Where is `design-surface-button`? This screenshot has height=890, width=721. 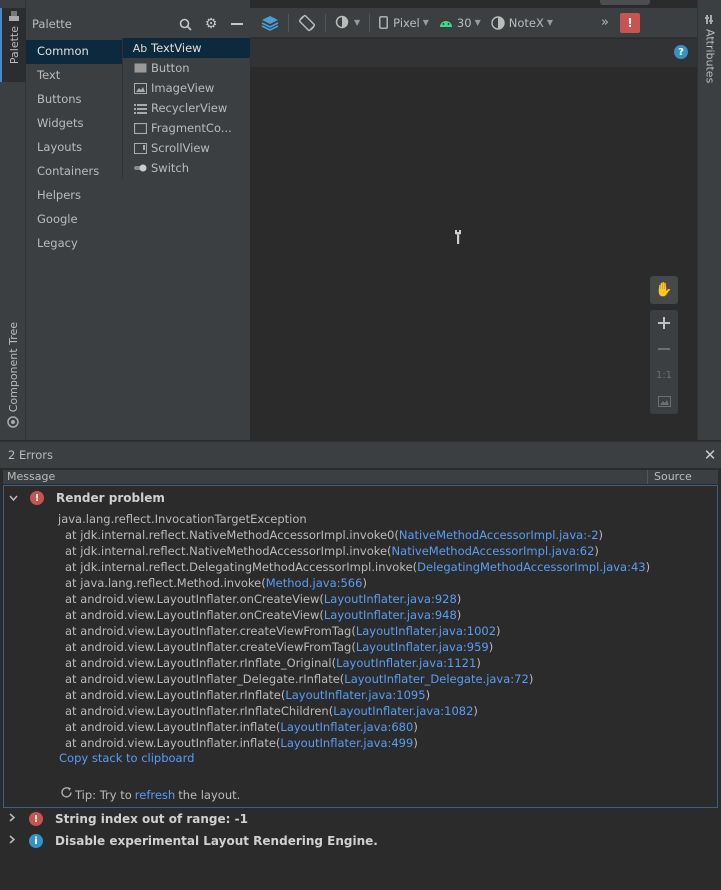
design-surface-button is located at coordinates (270, 23).